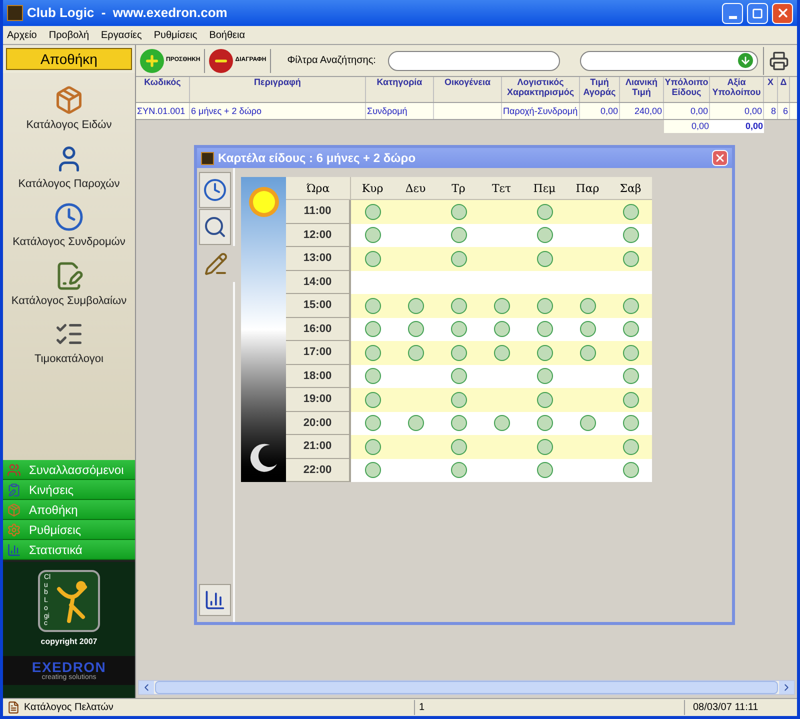 The width and height of the screenshot is (800, 719). I want to click on horizontal-scrollbar, so click(466, 687).